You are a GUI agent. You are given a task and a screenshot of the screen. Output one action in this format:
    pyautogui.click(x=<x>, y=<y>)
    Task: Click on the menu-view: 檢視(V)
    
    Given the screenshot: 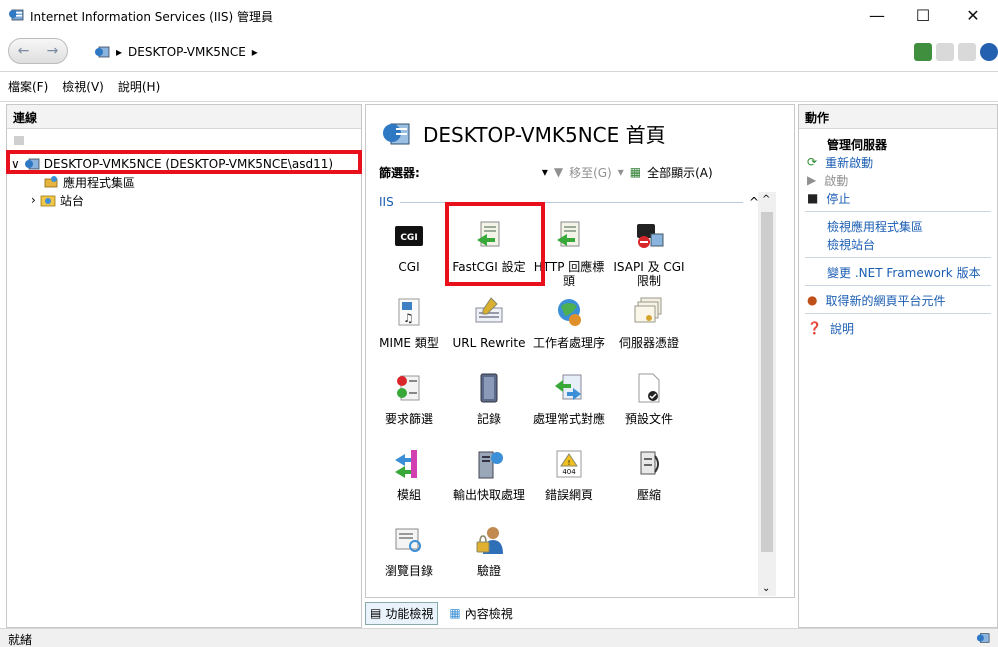 What is the action you would take?
    pyautogui.click(x=83, y=86)
    